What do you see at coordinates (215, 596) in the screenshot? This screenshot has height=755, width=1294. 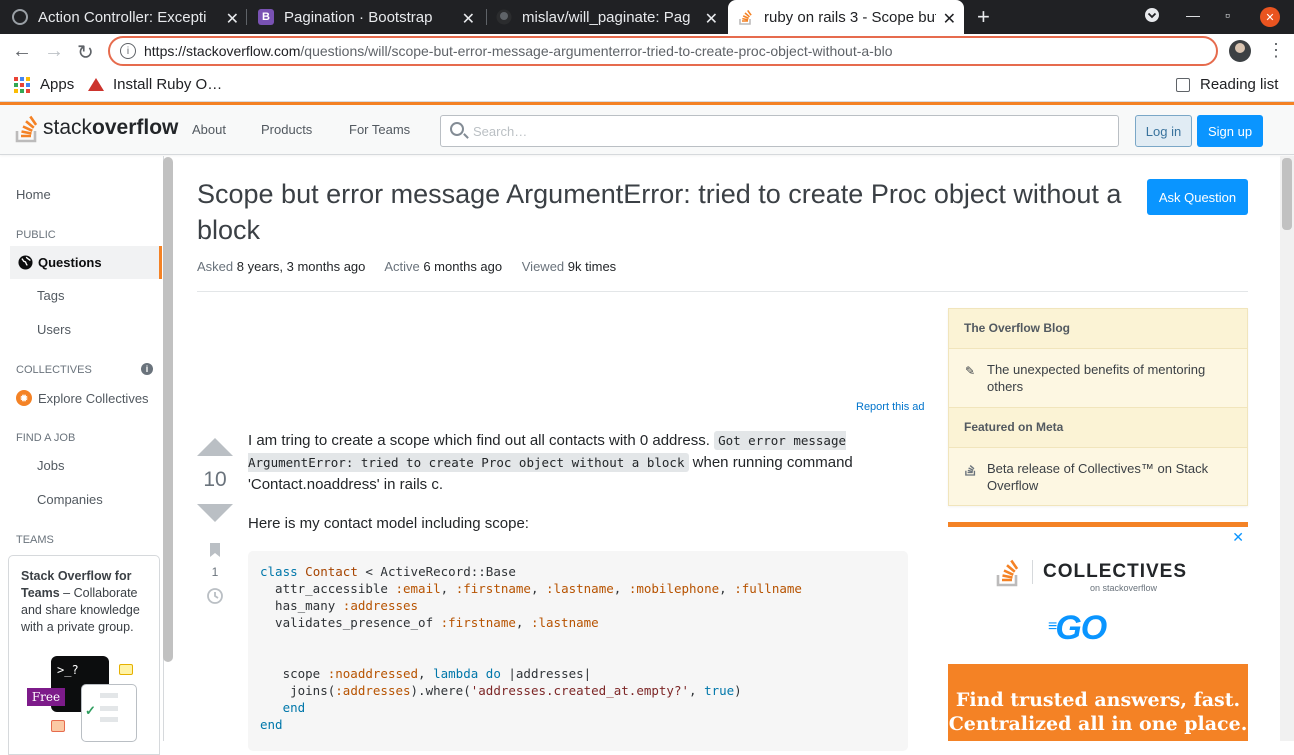 I see `history-icon` at bounding box center [215, 596].